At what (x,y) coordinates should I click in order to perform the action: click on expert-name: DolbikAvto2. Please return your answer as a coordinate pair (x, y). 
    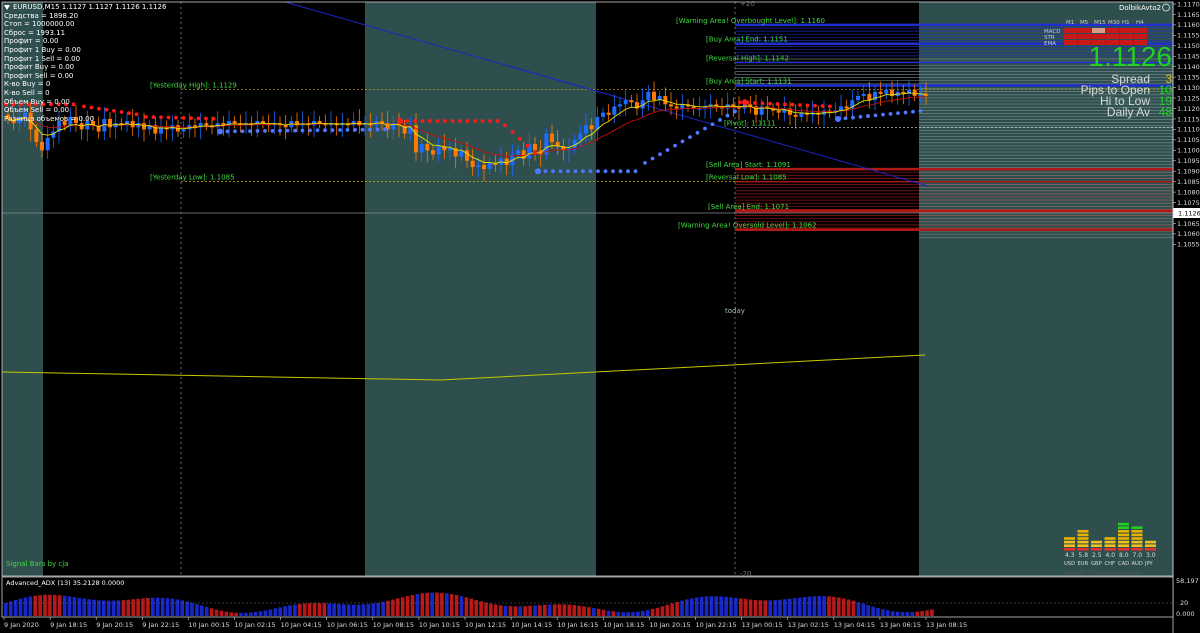
    Looking at the image, I should click on (1140, 8).